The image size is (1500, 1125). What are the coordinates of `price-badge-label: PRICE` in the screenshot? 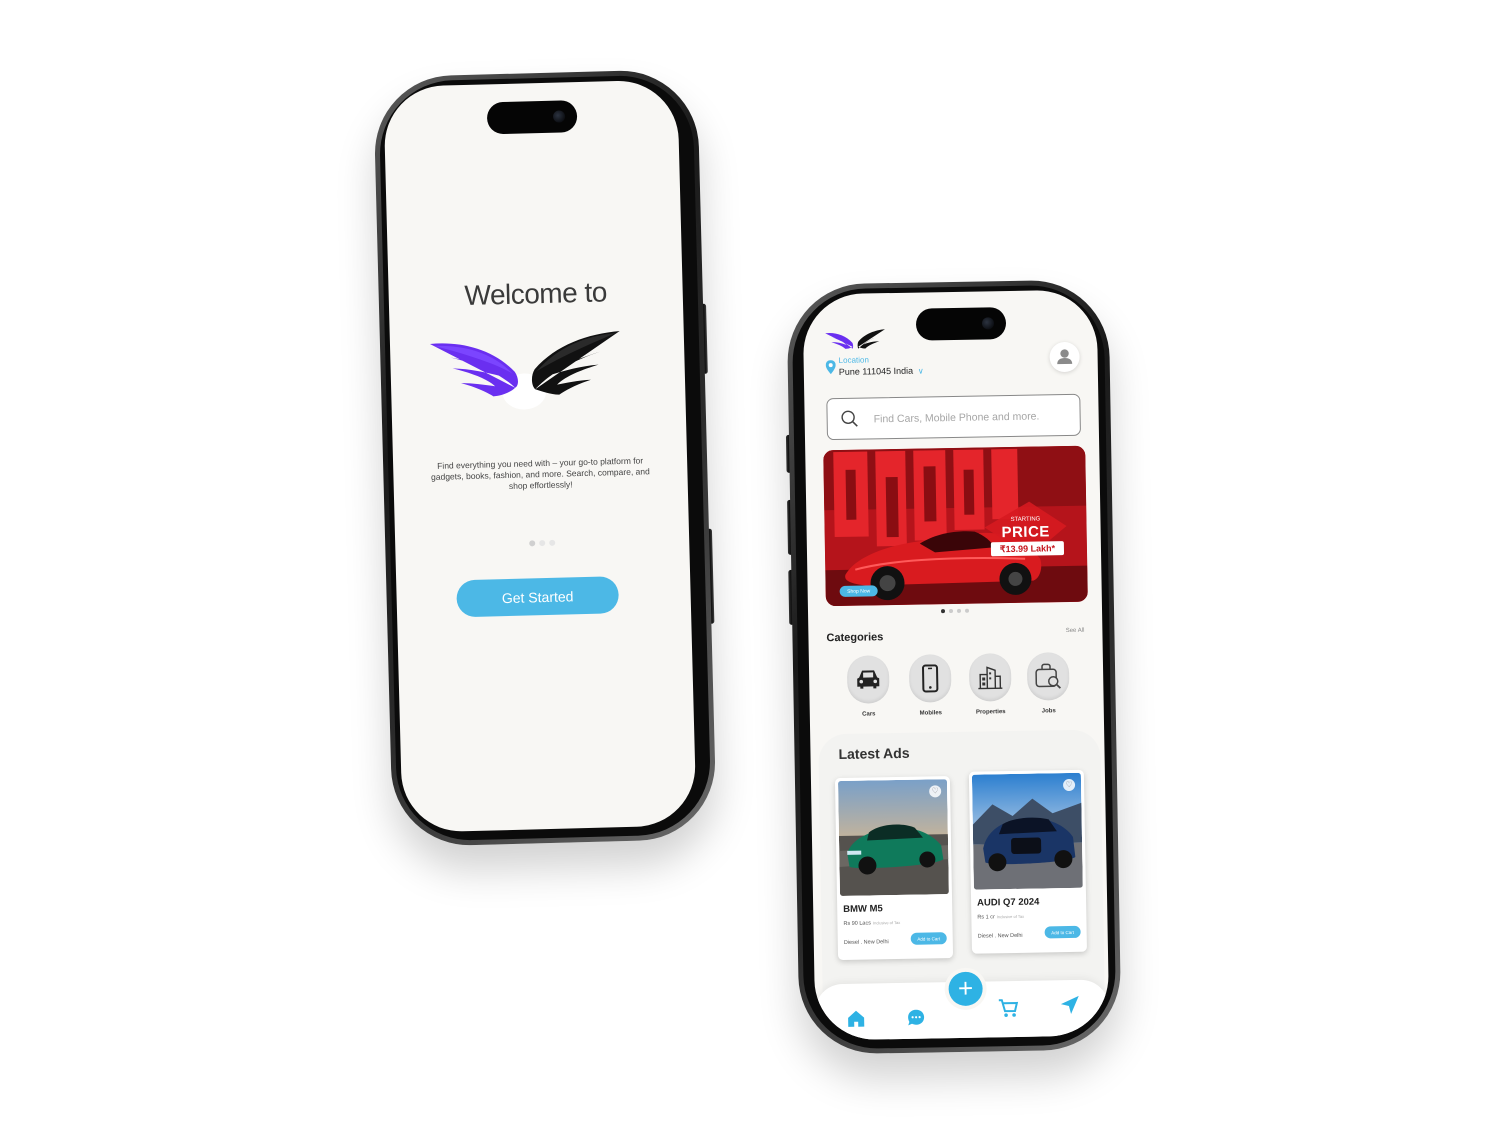 It's located at (1025, 532).